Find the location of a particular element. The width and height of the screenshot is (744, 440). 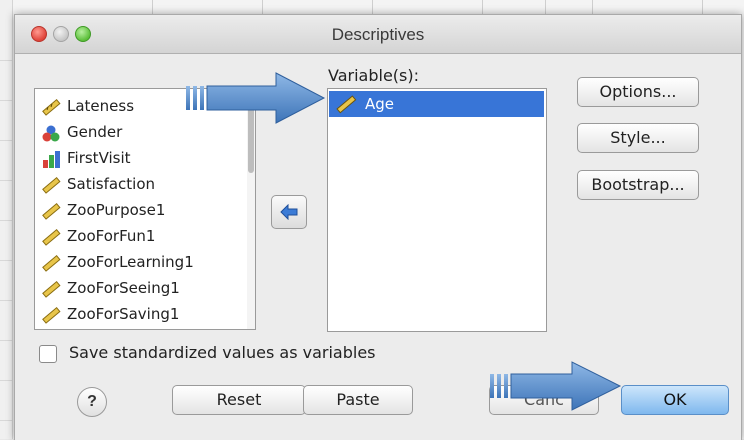

annotation-arrow-to-ok is located at coordinates (556, 386).